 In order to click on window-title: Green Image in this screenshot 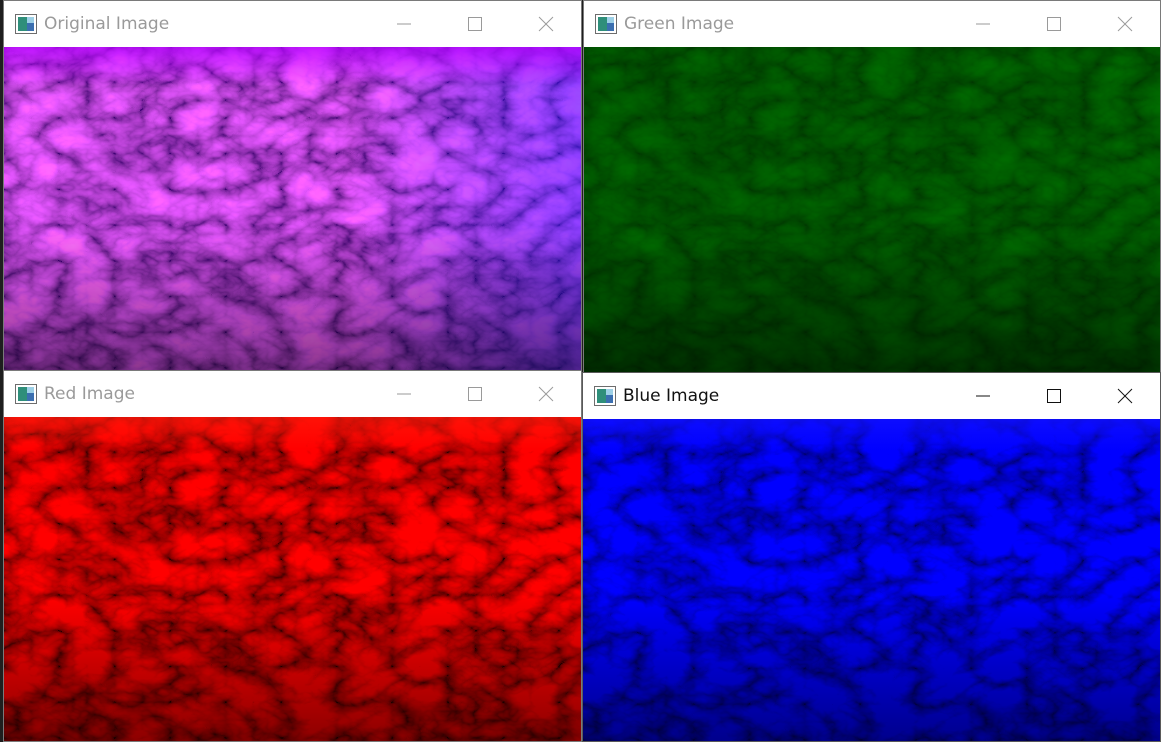, I will do `click(679, 24)`.